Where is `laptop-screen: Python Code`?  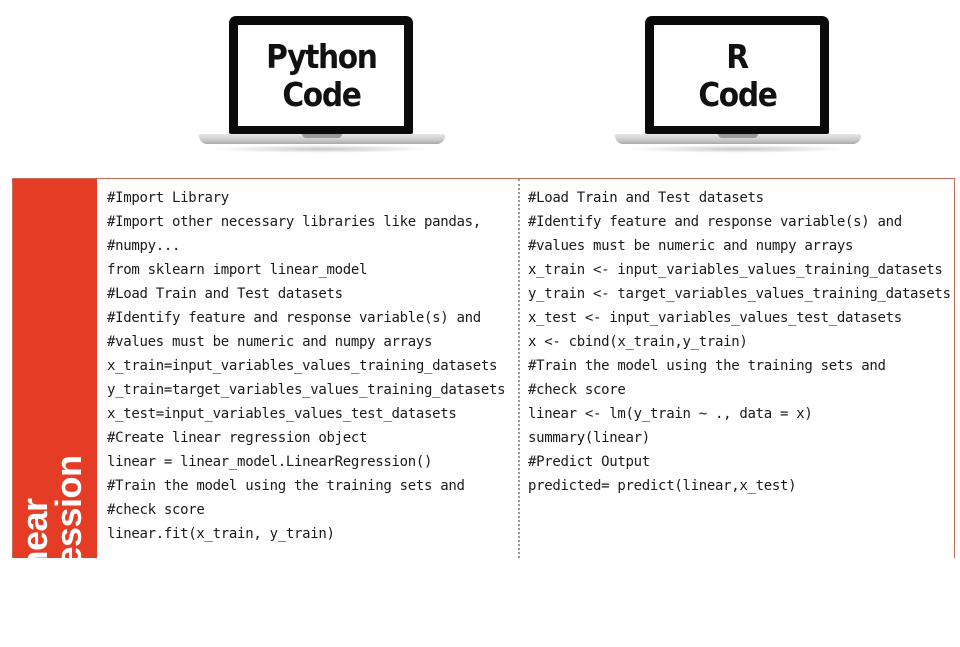 laptop-screen: Python Code is located at coordinates (321, 75).